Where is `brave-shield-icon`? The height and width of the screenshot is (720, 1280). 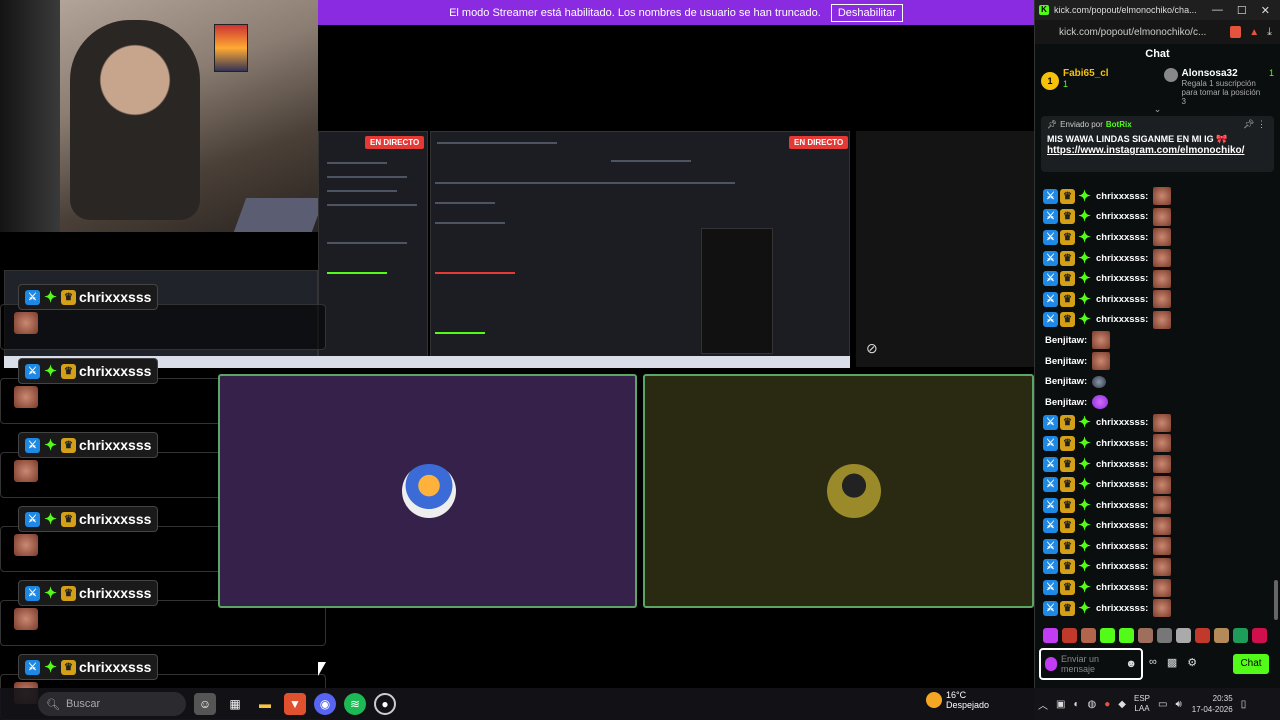 brave-shield-icon is located at coordinates (1236, 32).